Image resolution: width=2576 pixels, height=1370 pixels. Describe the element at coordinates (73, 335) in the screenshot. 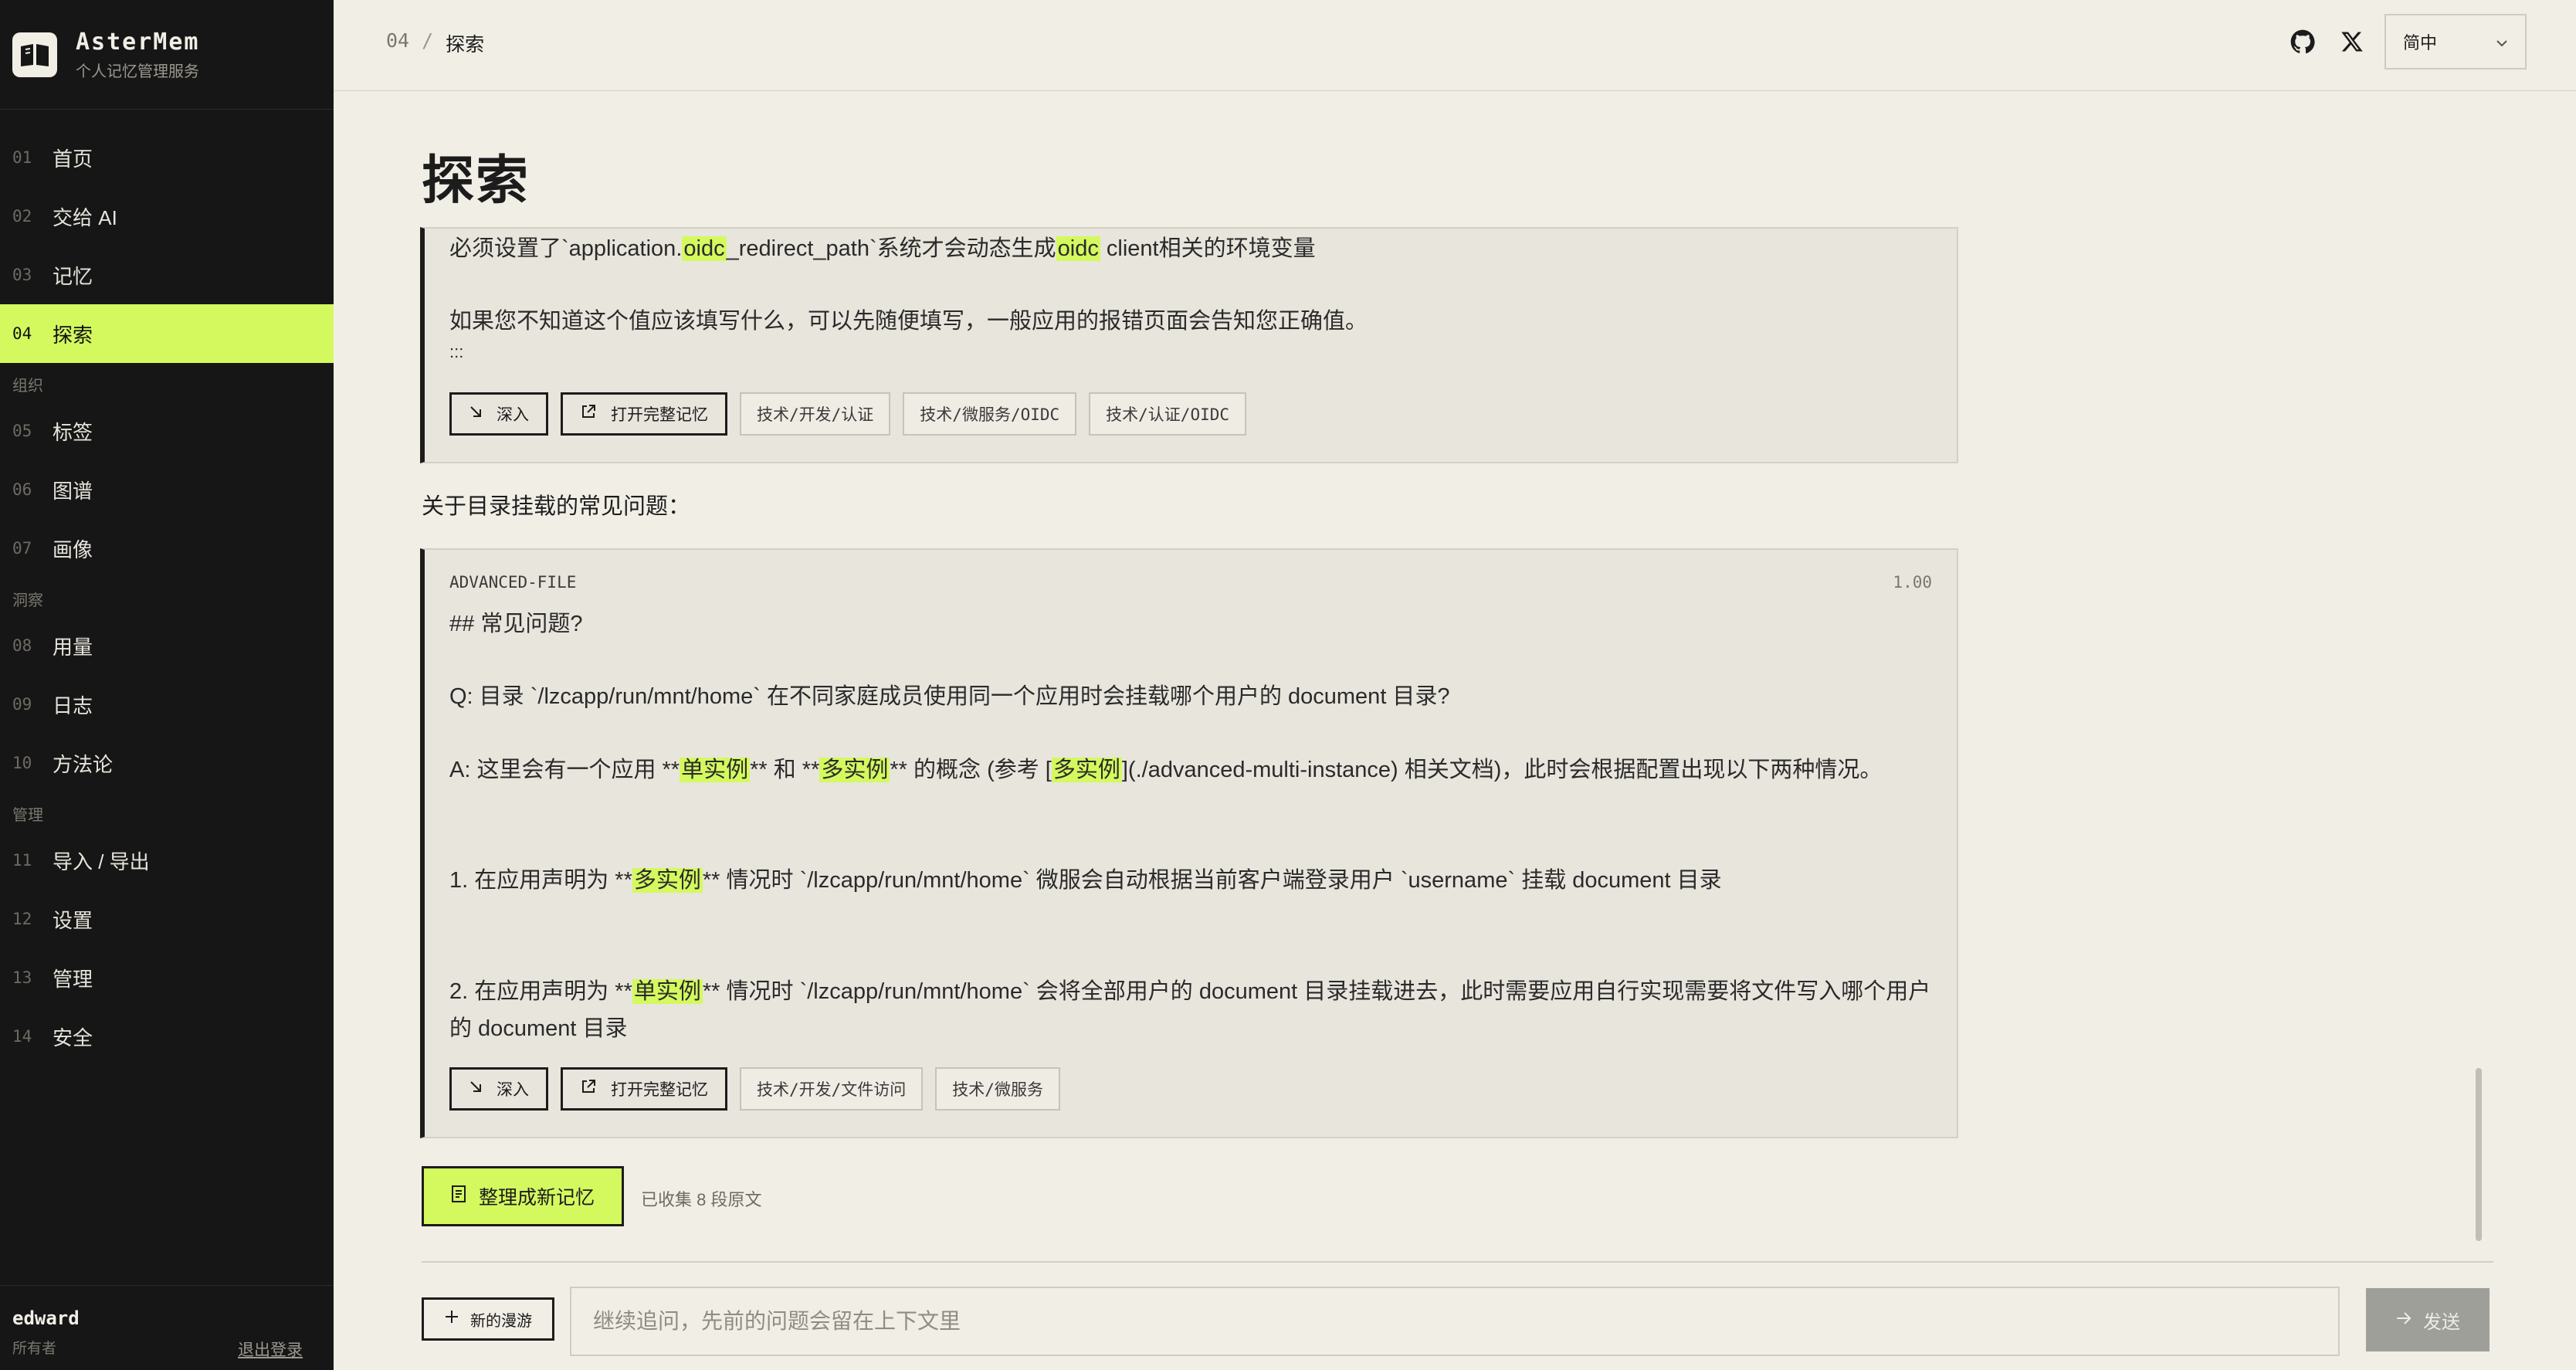

I see `nav-label: 探索` at that location.